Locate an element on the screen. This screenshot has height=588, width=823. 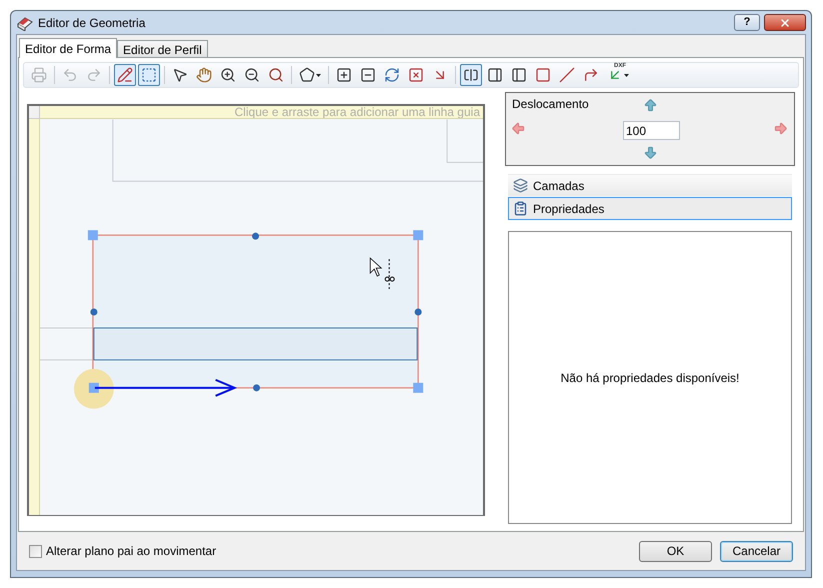
section-header: Camadas is located at coordinates (650, 185).